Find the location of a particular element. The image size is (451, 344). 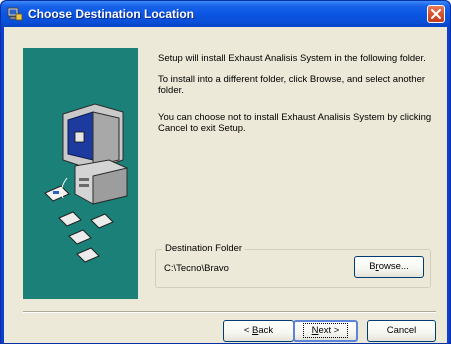

cancel-button: Cancel is located at coordinates (401, 331).